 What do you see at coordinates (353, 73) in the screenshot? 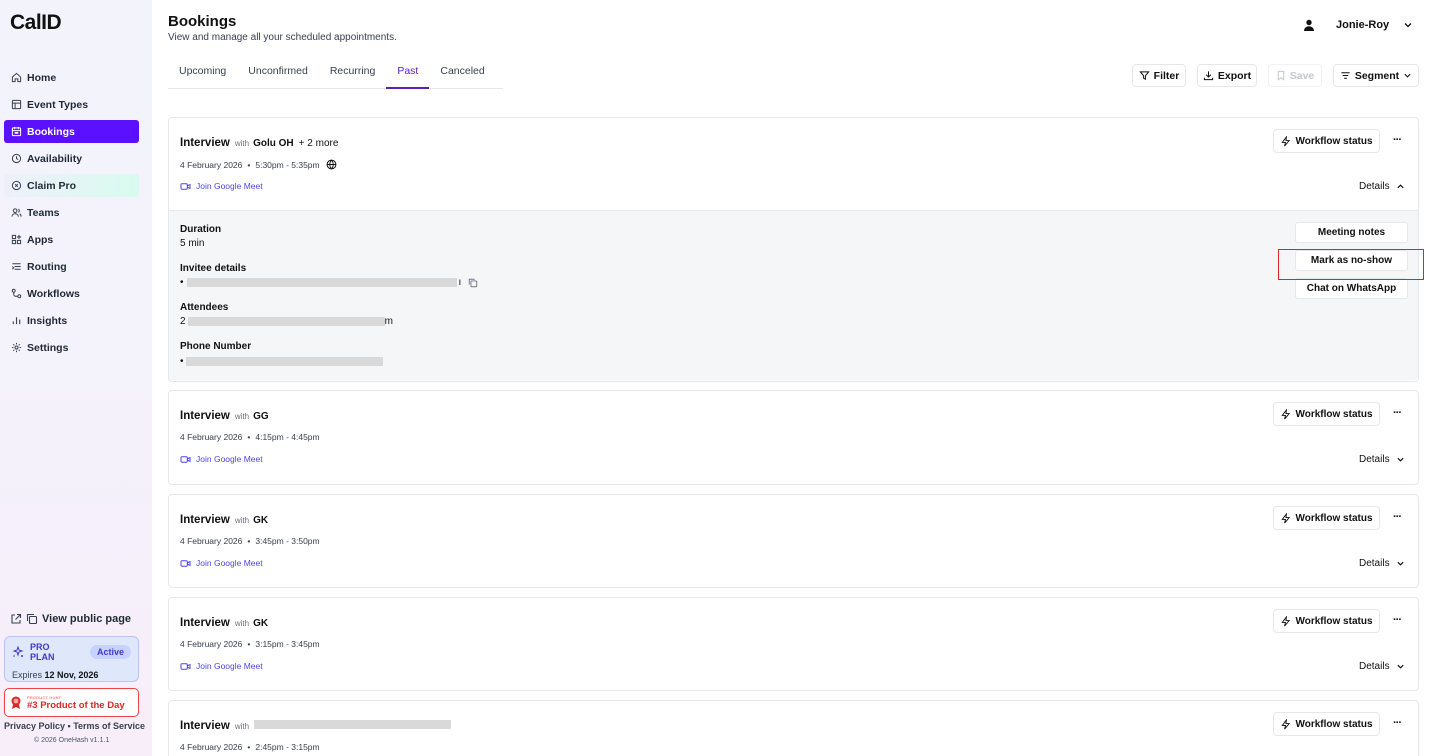
I see `tab-recurring: Recurring` at bounding box center [353, 73].